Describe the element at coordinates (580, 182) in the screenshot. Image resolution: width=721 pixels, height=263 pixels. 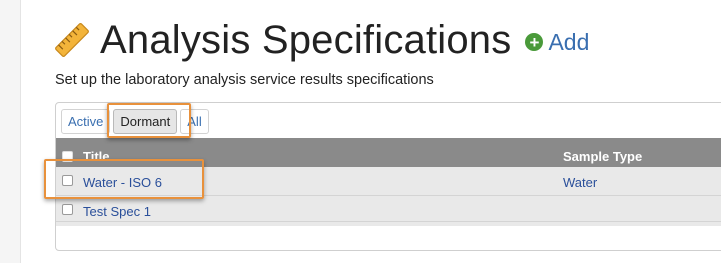
I see `row-sample-type-link: Water` at that location.